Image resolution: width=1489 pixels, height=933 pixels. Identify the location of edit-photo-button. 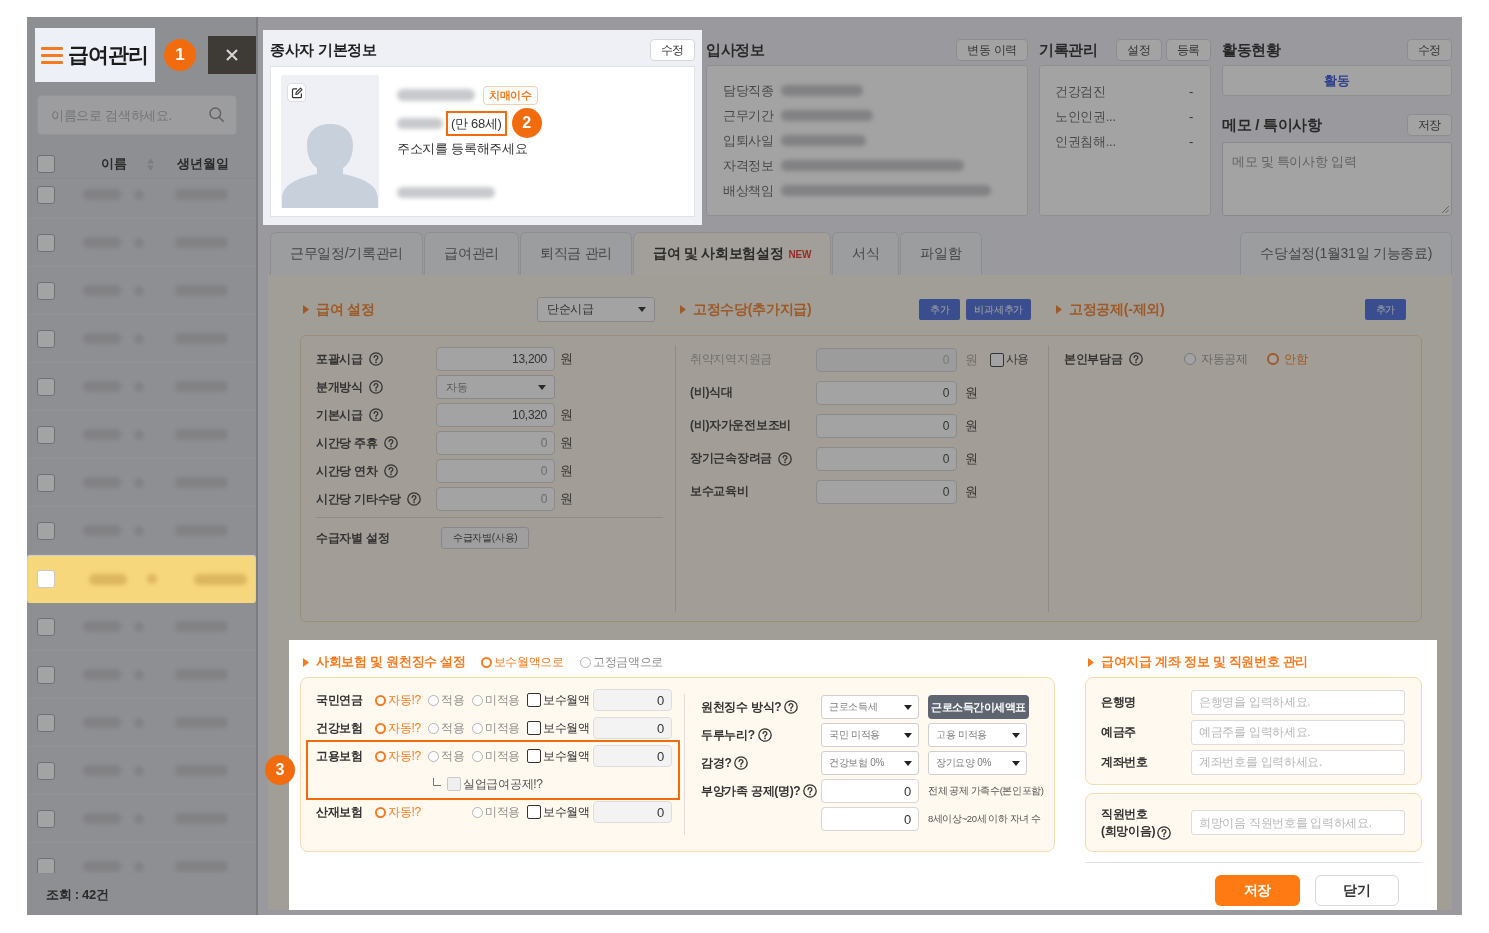
(296, 92).